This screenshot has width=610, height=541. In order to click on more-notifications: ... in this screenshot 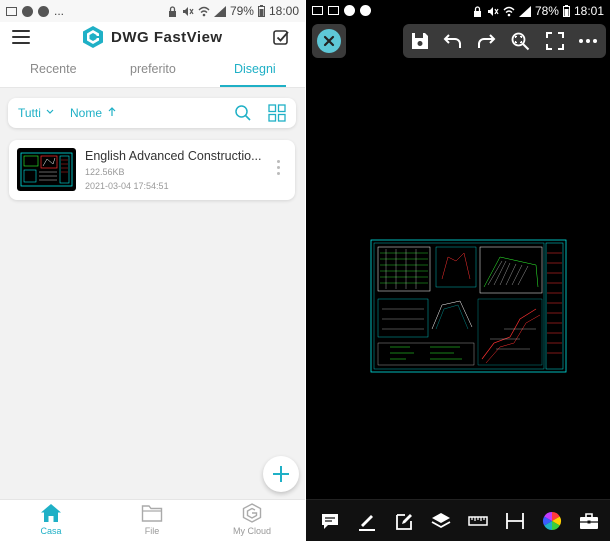, I will do `click(59, 11)`.